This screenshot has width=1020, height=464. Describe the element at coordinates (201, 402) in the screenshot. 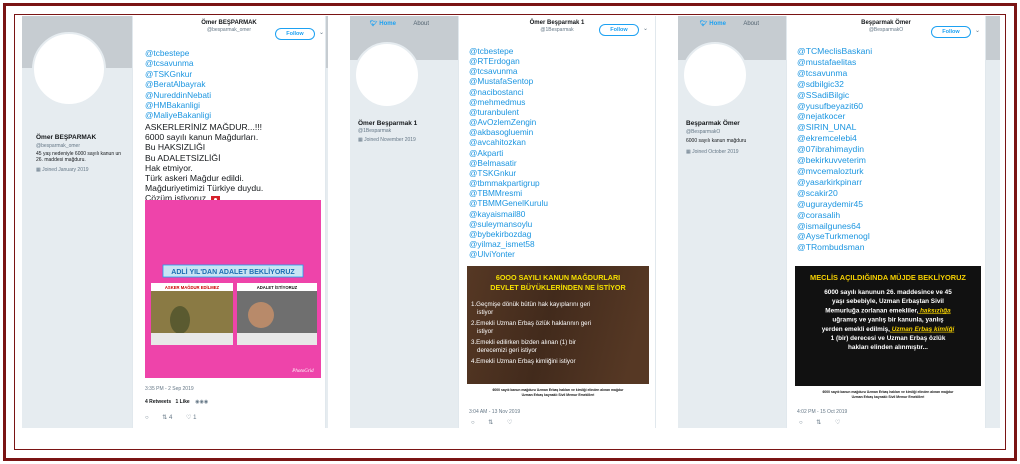

I see `liker-avatars: ◉◉◉` at that location.